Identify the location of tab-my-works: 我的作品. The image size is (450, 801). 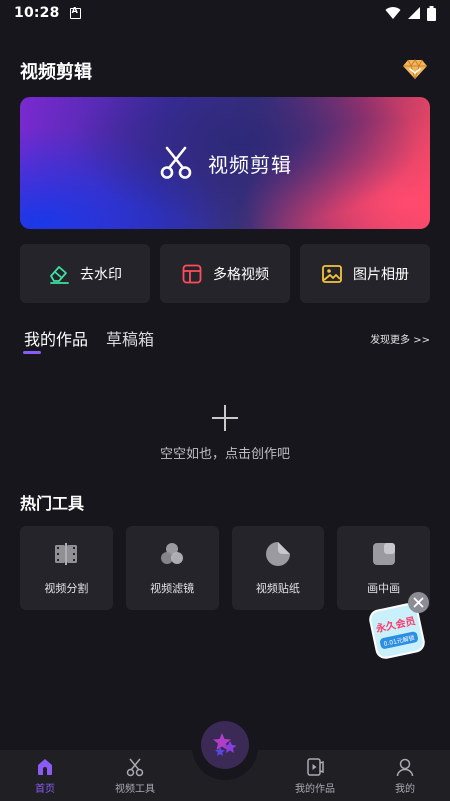
(56, 340).